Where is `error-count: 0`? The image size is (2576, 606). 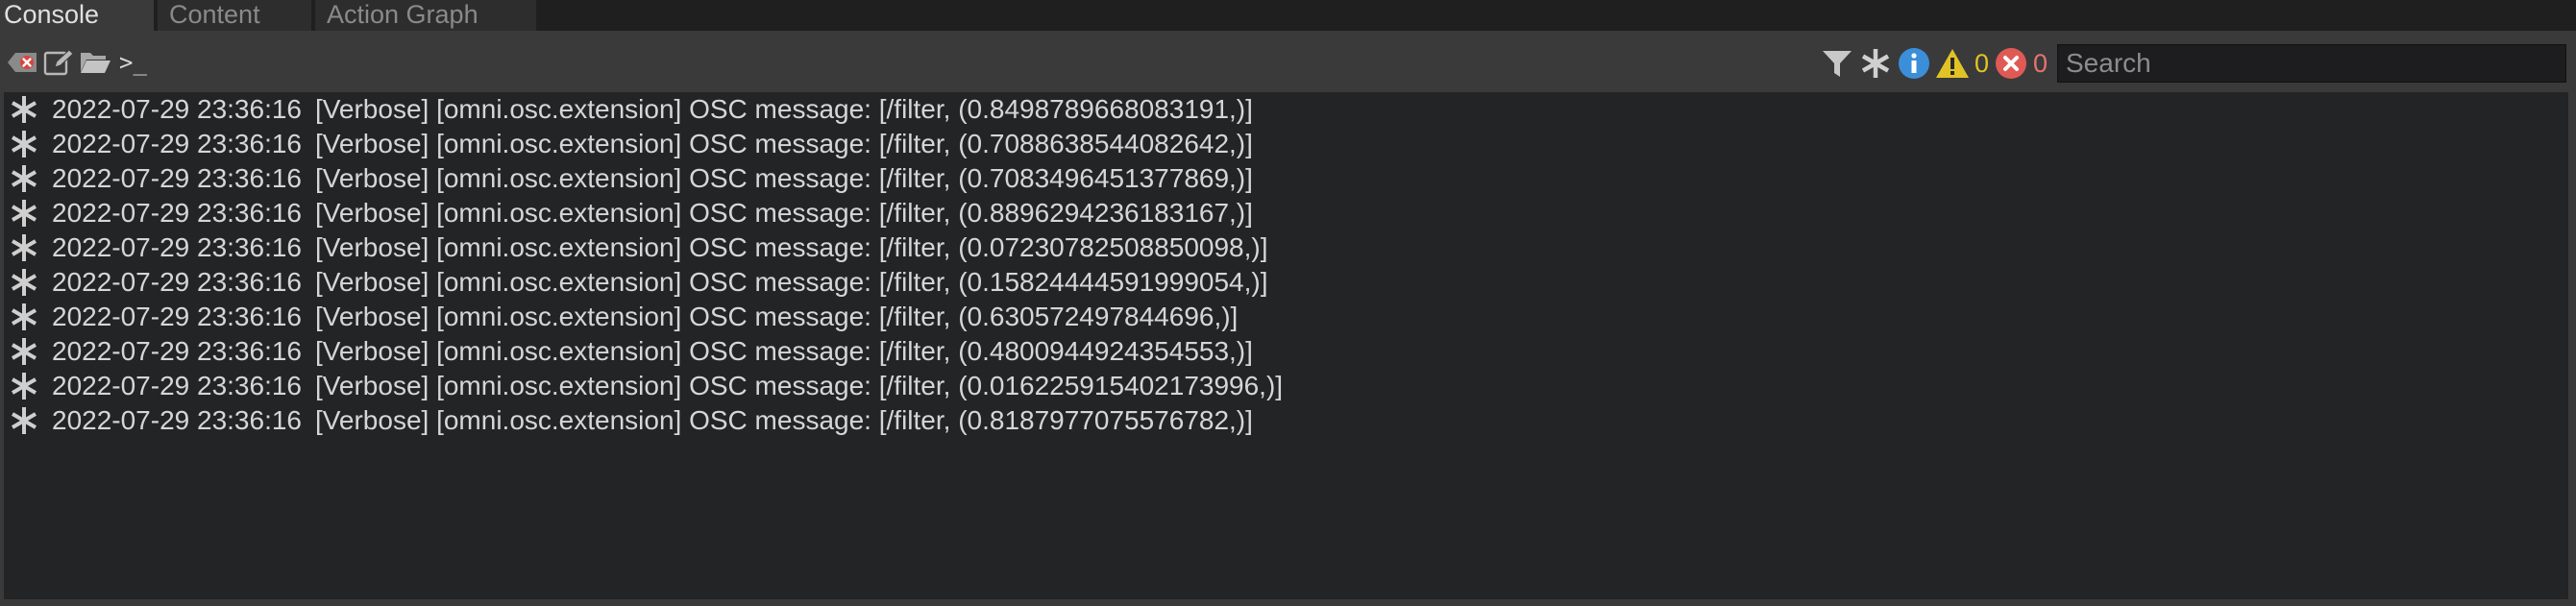
error-count: 0 is located at coordinates (2040, 63).